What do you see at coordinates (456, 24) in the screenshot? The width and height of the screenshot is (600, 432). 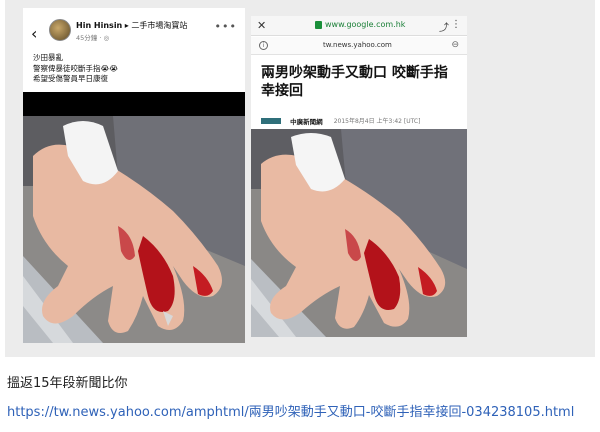 I see `more-vertical-icon: ⋮` at bounding box center [456, 24].